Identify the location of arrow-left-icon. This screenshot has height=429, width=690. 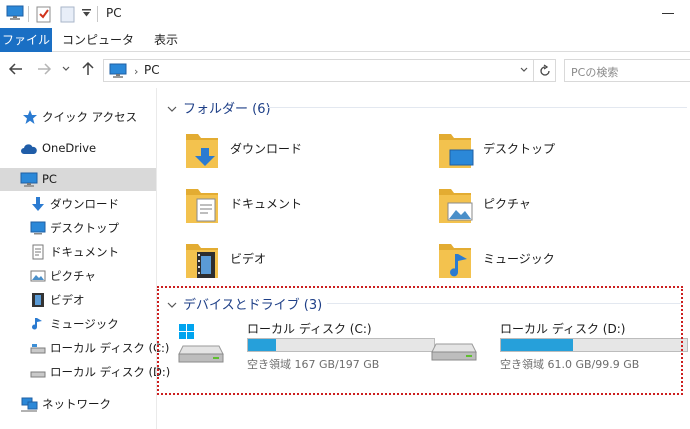
(15, 69).